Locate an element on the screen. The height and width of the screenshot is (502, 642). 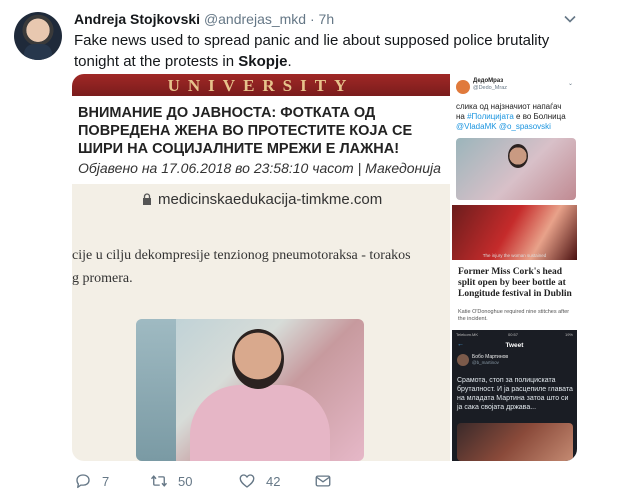
like-button: 42 is located at coordinates (259, 481).